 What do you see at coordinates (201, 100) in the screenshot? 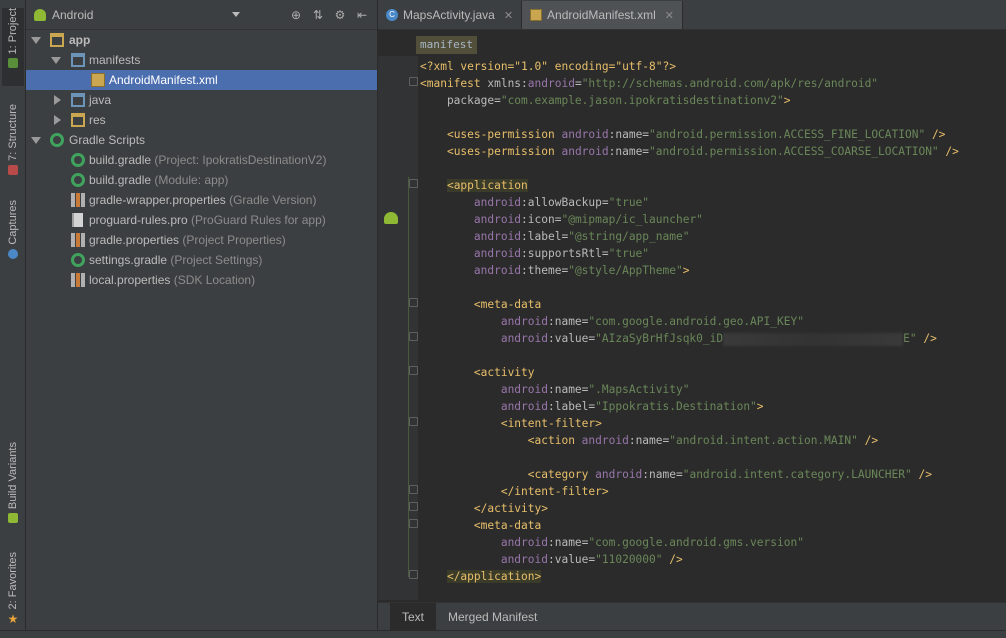
I see `tree-item-java: java` at bounding box center [201, 100].